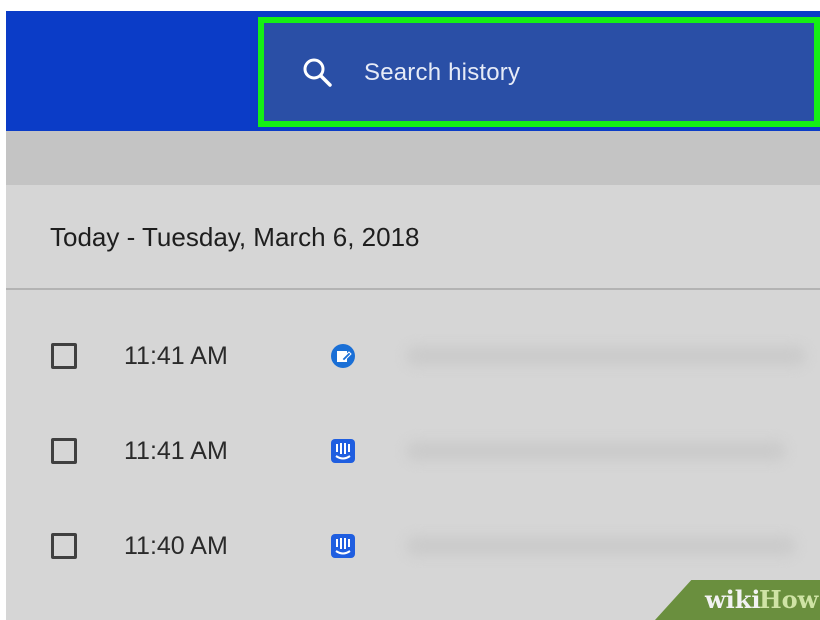 The height and width of the screenshot is (620, 820). Describe the element at coordinates (343, 356) in the screenshot. I see `circle-edit-icon` at that location.